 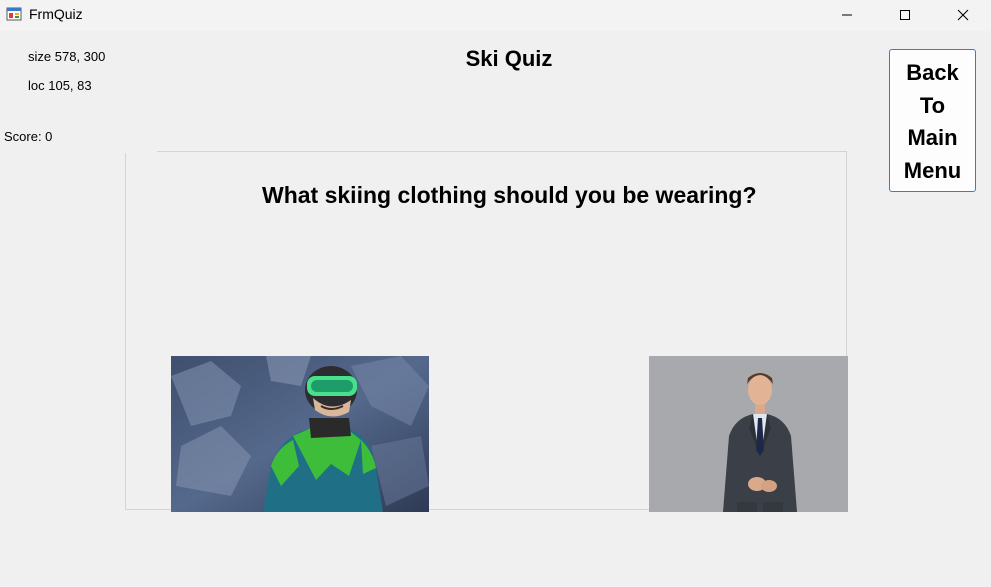 I want to click on window-title: FrmQuiz, so click(x=56, y=14).